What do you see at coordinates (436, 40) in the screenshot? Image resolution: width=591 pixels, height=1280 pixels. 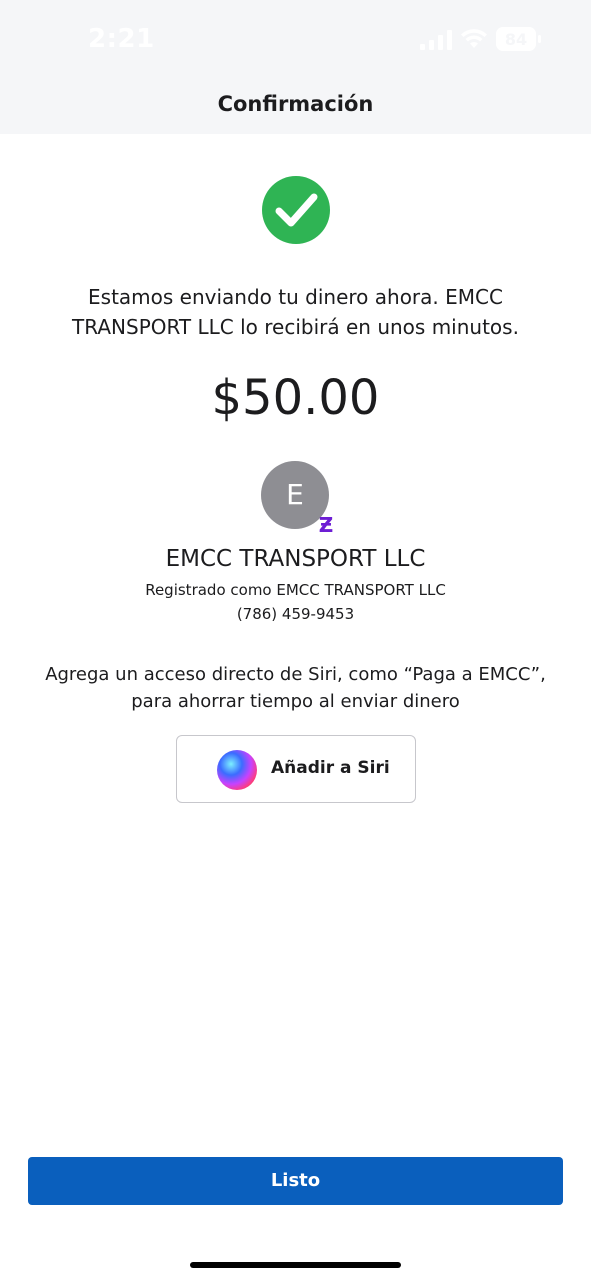 I see `cellular-signal-icon` at bounding box center [436, 40].